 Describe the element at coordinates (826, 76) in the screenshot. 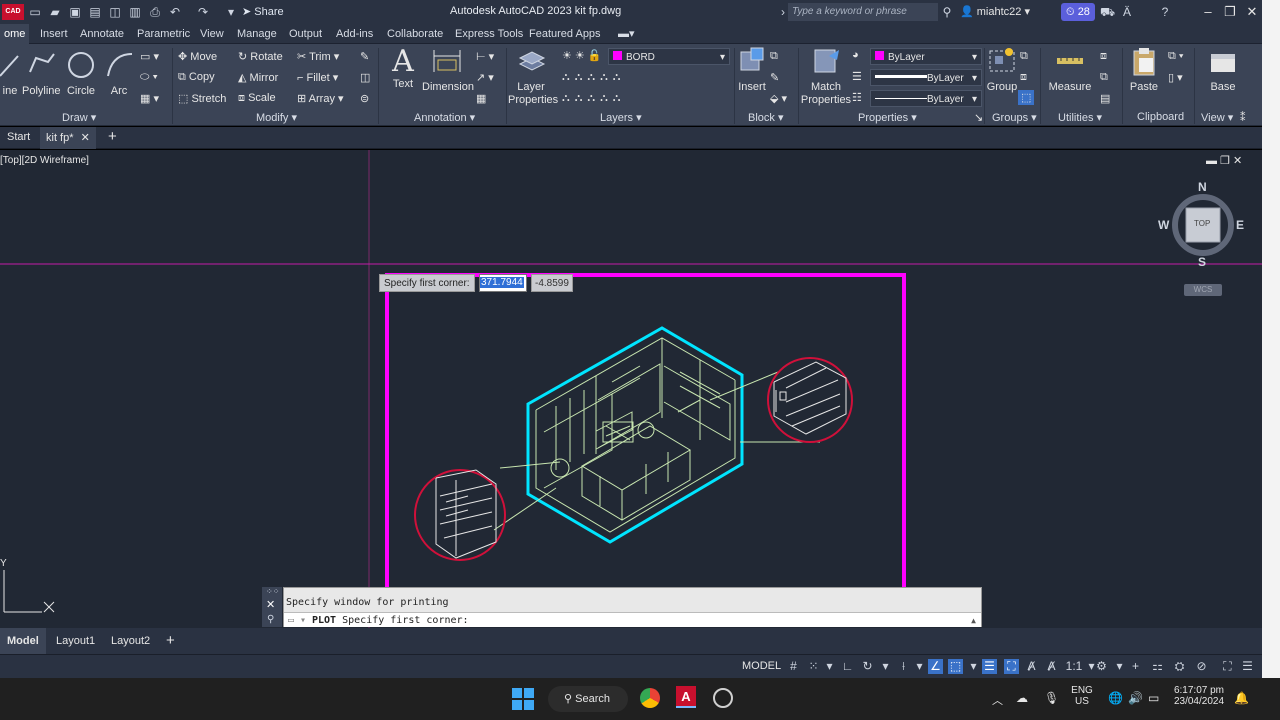

I see `match-properties-button: Match Properties` at that location.